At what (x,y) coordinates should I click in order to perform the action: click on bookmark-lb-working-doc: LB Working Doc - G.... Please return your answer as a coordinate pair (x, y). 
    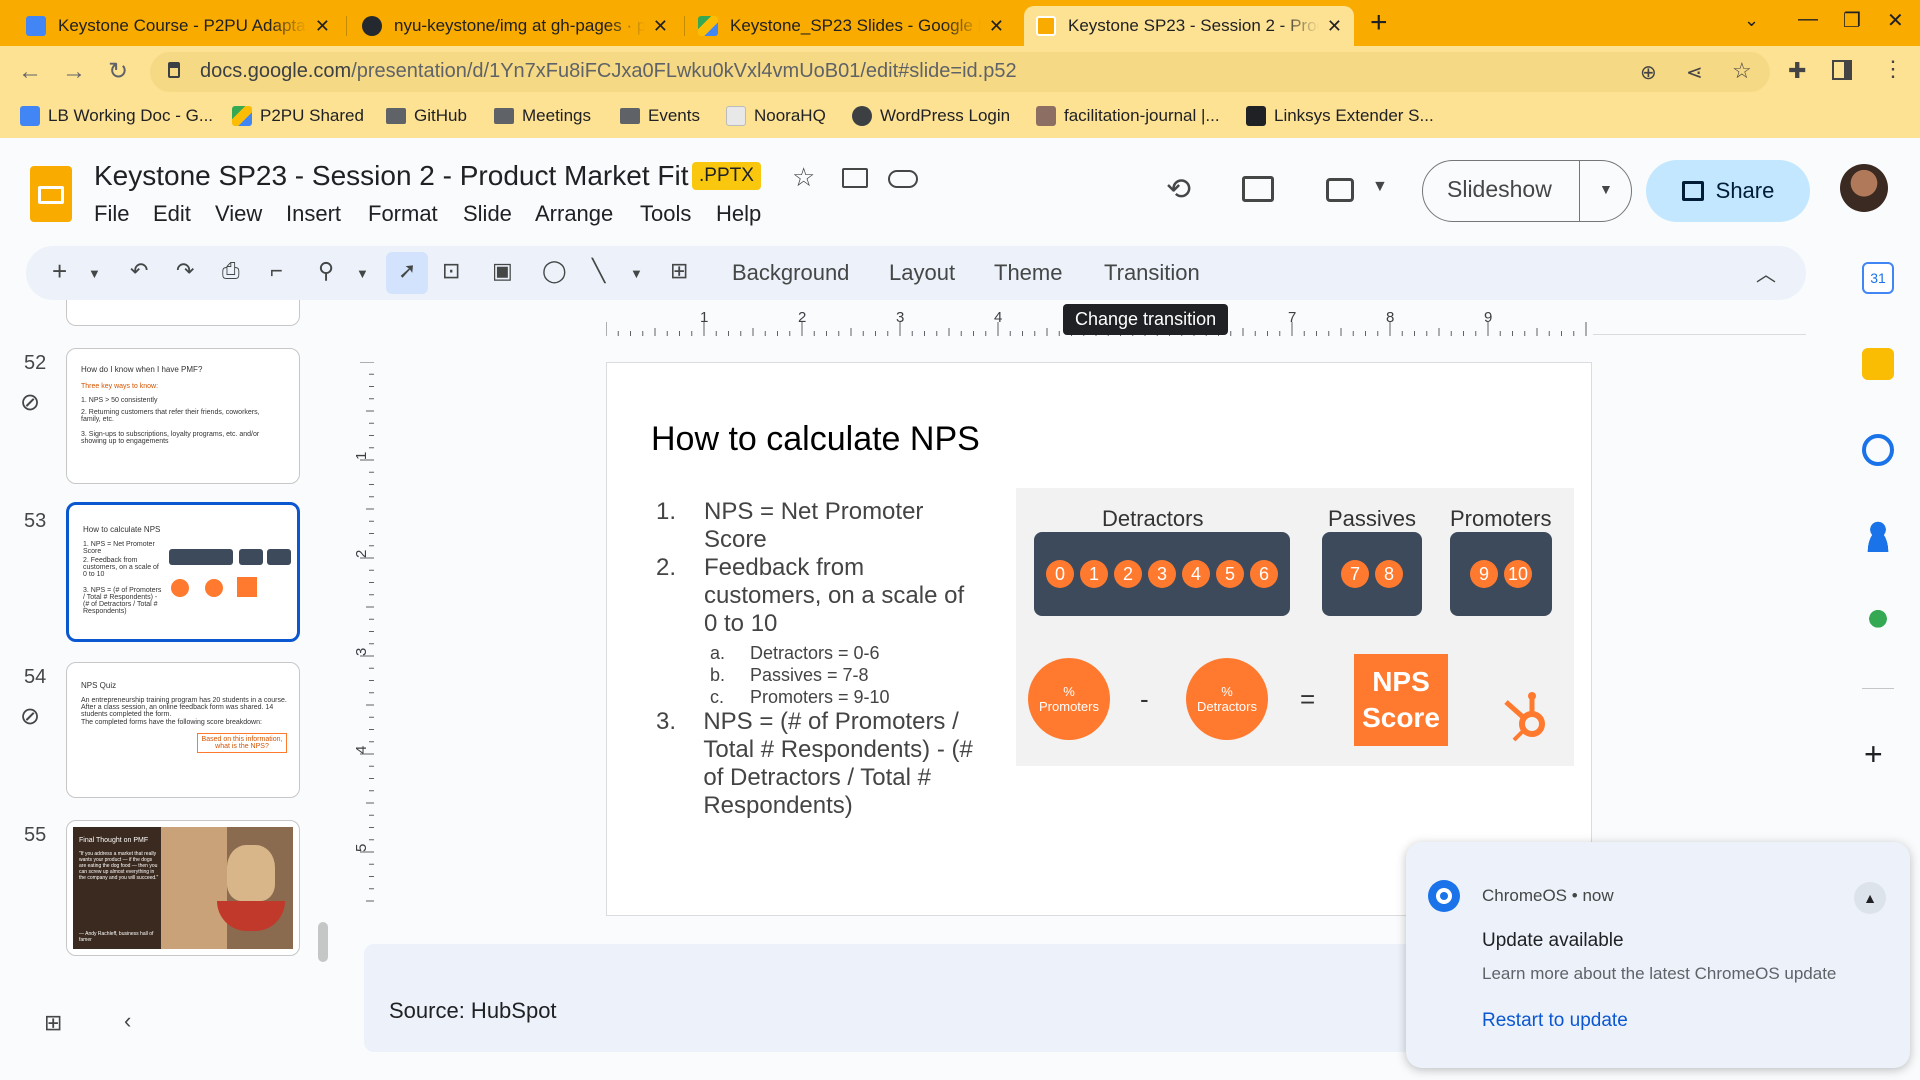
    Looking at the image, I should click on (116, 116).